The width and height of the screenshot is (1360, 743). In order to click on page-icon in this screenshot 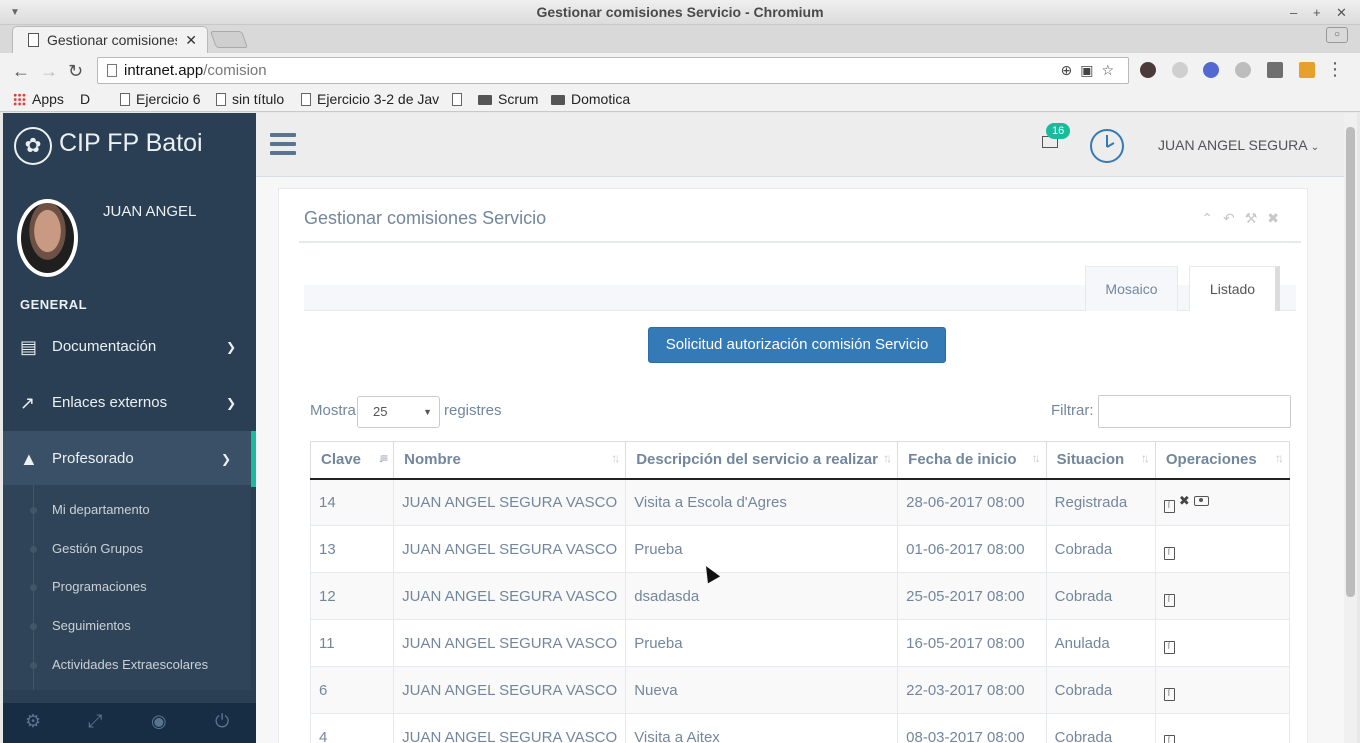, I will do `click(33, 40)`.